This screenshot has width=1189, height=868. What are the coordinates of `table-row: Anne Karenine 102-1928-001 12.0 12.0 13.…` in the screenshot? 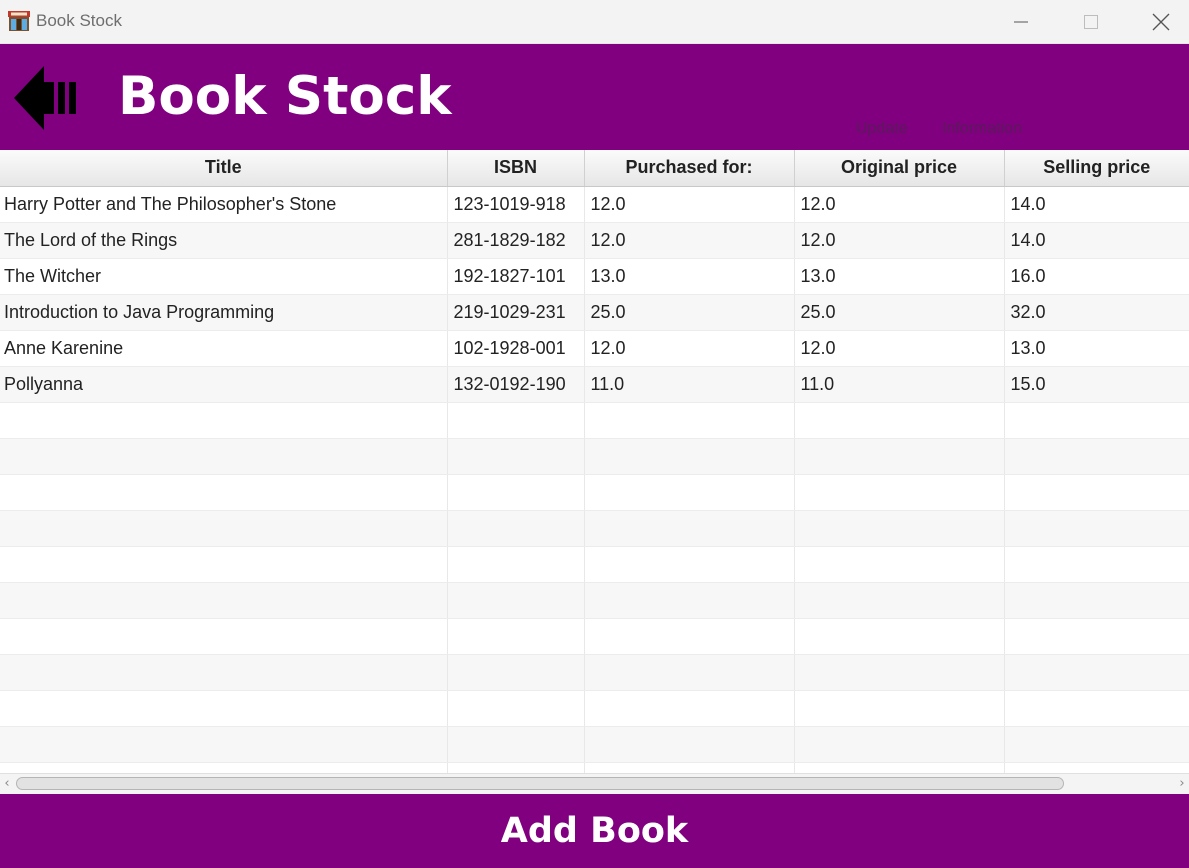 It's located at (594, 348).